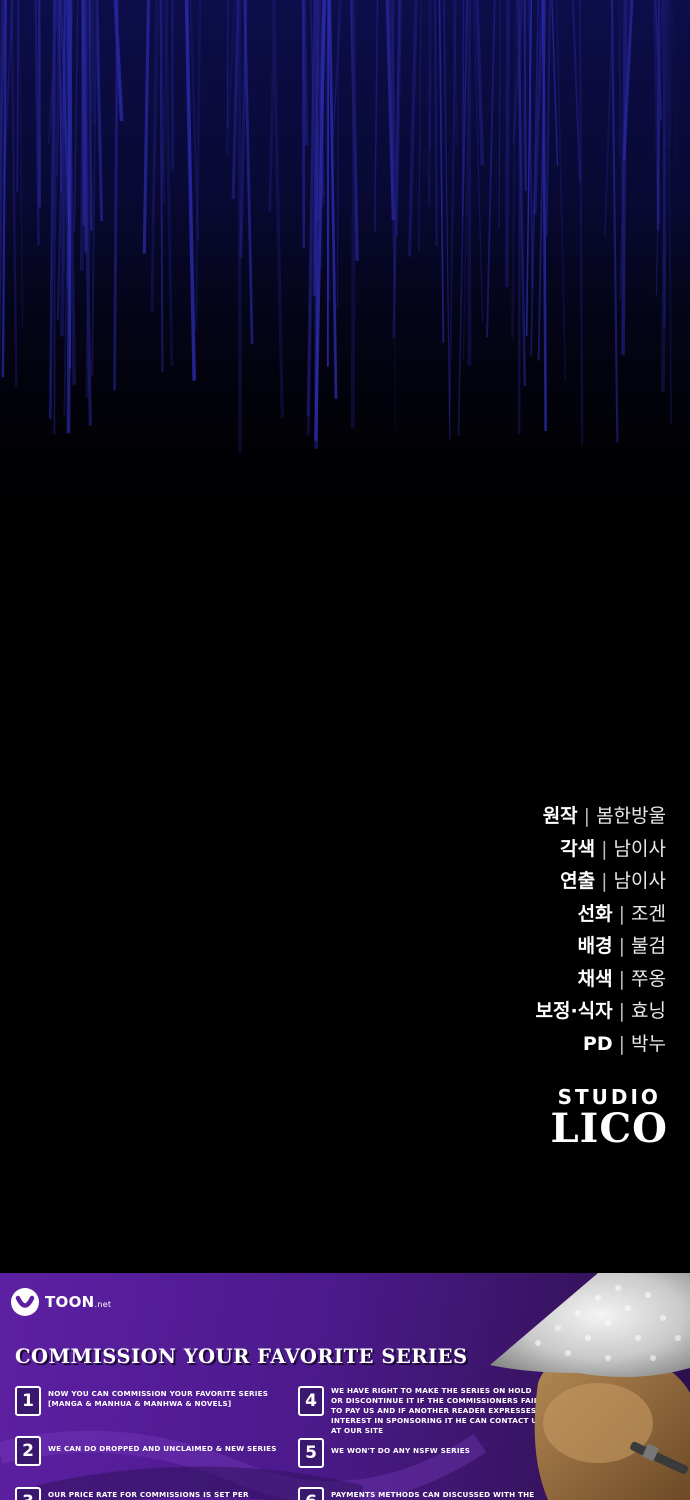 This screenshot has width=690, height=1500. I want to click on credit-role: 채색, so click(595, 978).